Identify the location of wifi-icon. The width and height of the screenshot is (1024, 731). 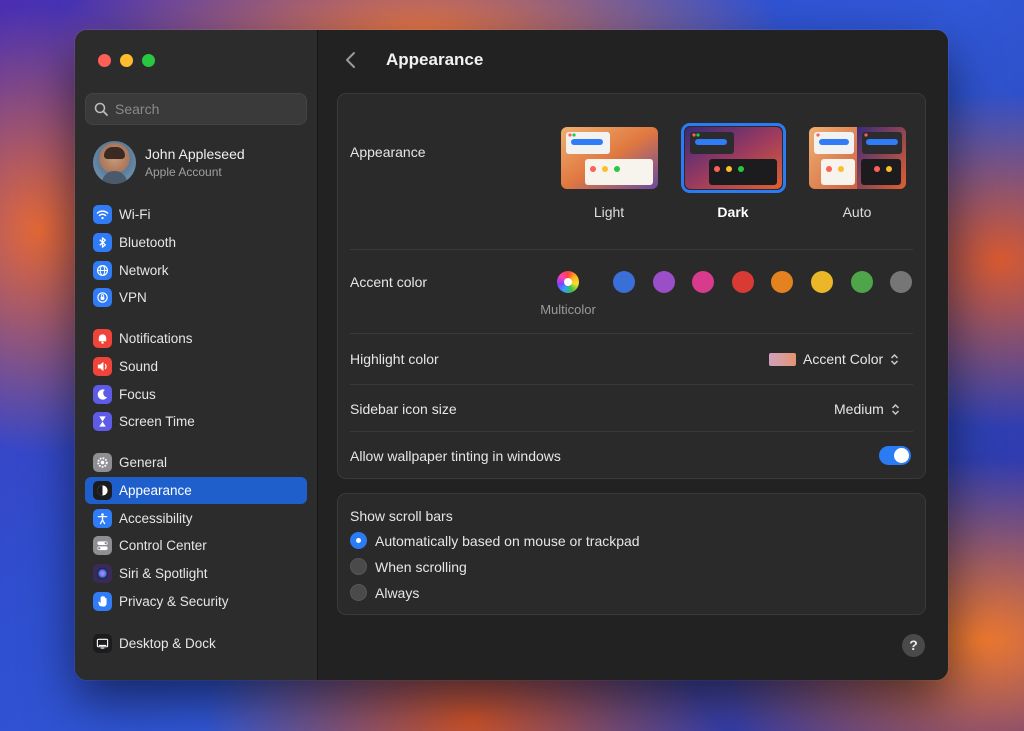
(102, 215).